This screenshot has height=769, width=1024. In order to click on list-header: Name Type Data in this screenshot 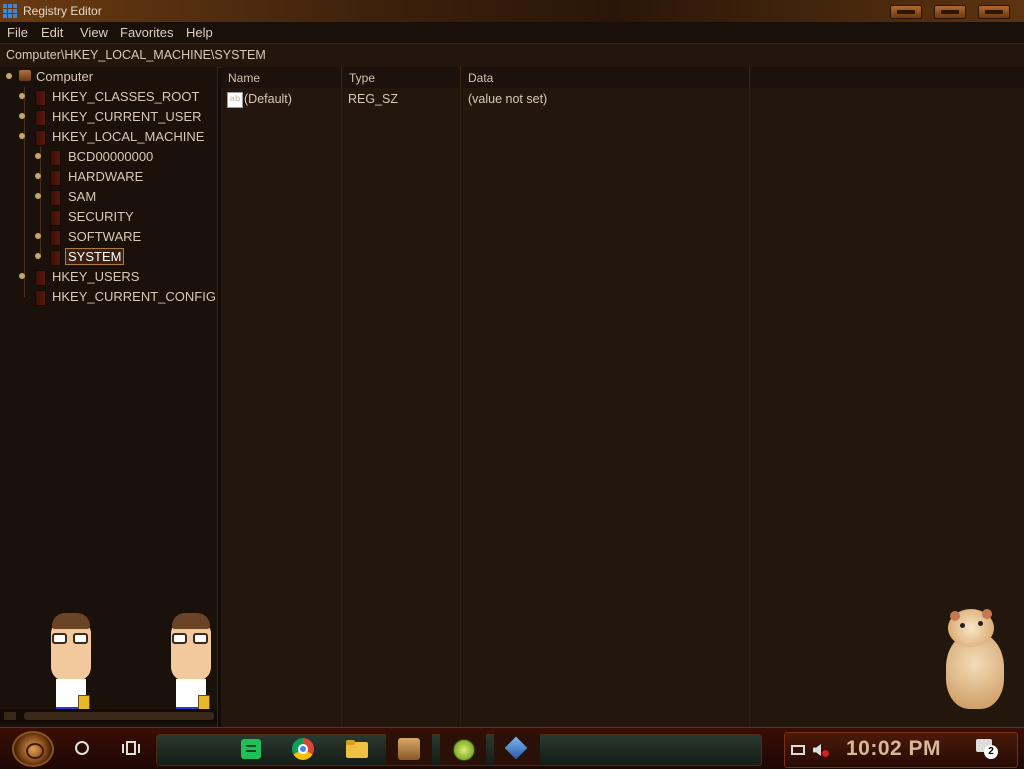, I will do `click(622, 77)`.